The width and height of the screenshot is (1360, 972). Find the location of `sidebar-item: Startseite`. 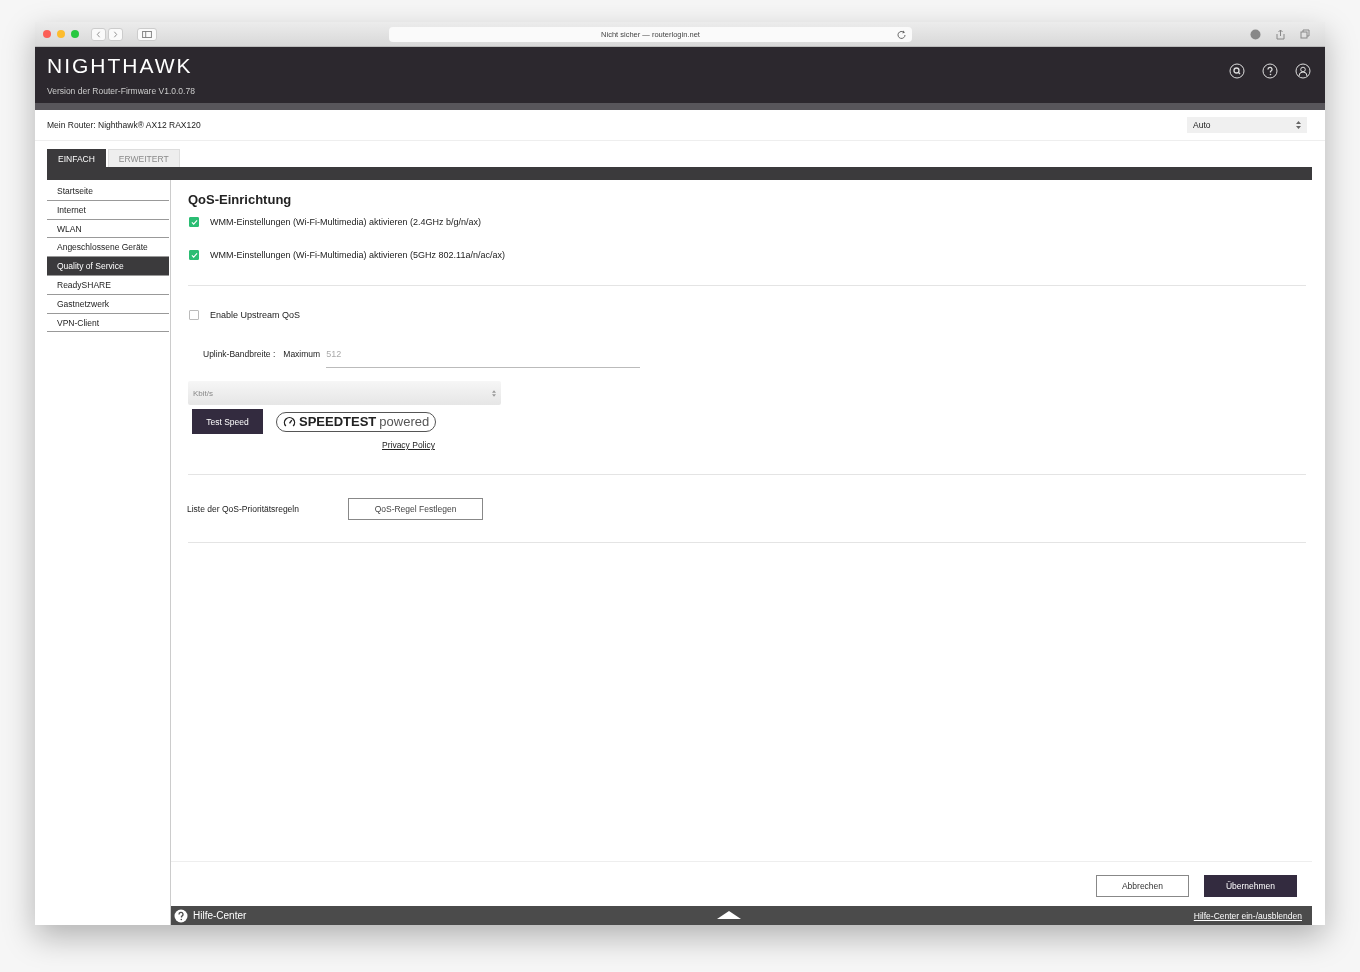

sidebar-item: Startseite is located at coordinates (108, 191).